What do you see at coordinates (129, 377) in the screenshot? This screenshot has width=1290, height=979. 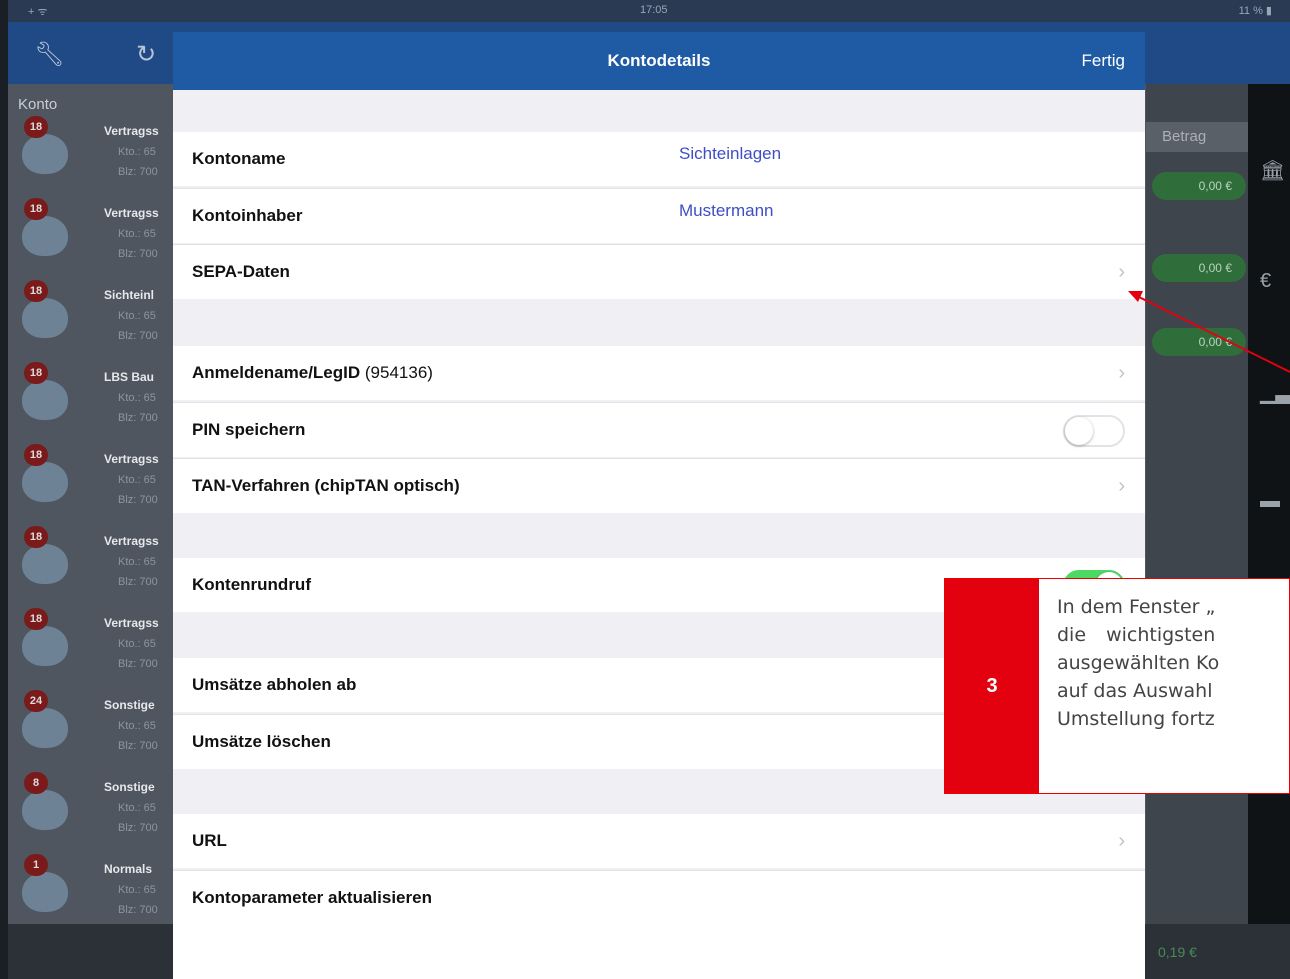 I see `account-name: LBS Bau` at bounding box center [129, 377].